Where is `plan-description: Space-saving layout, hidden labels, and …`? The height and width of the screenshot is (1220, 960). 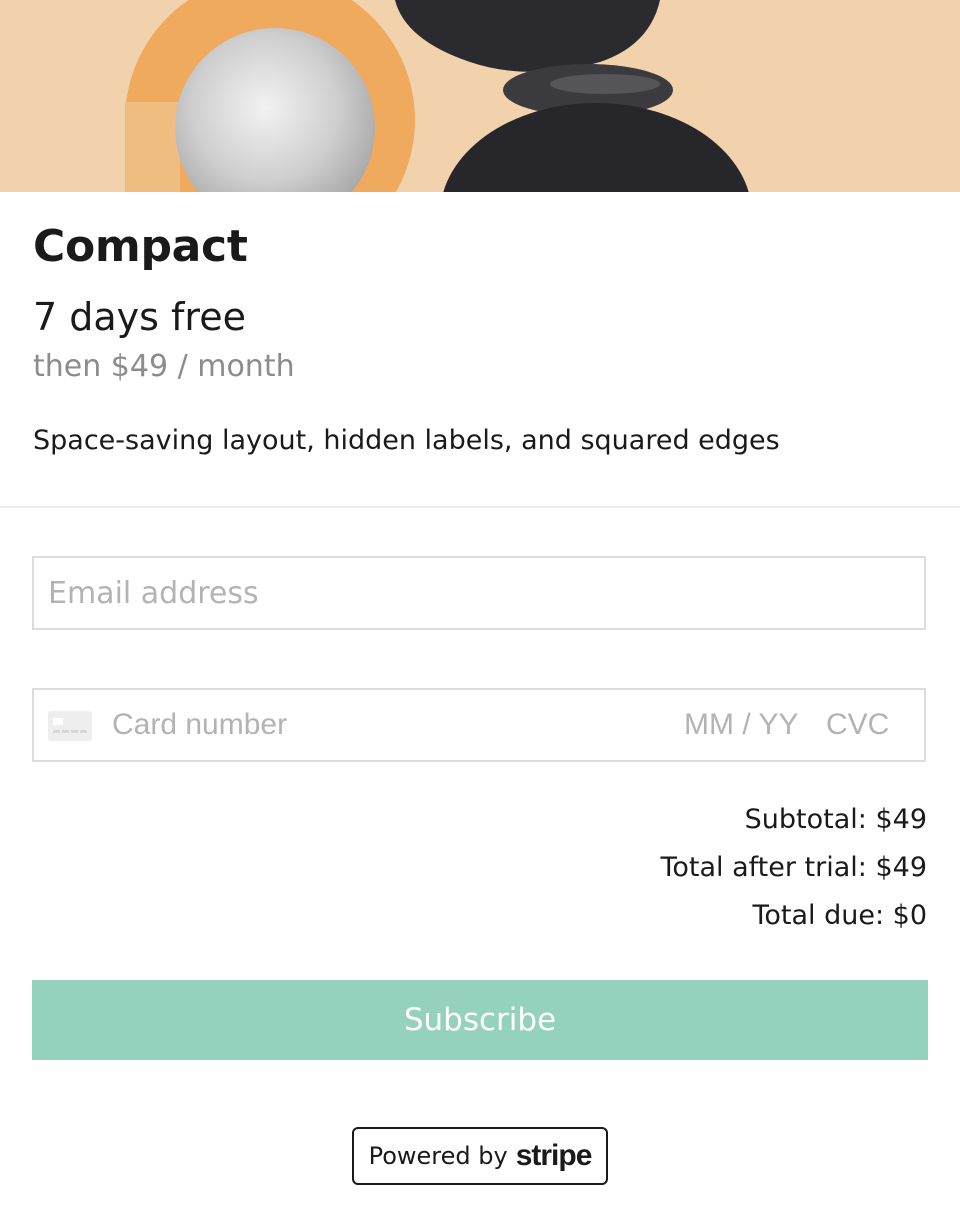 plan-description: Space-saving layout, hidden labels, and … is located at coordinates (406, 440).